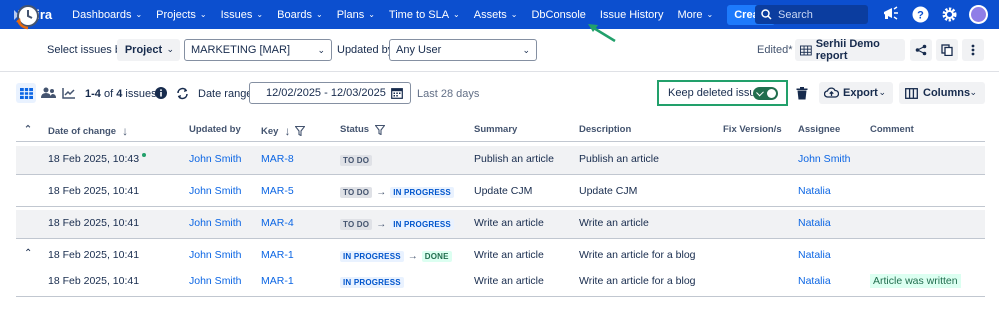 The height and width of the screenshot is (310, 999). Describe the element at coordinates (448, 94) in the screenshot. I see `last-days-label: Last 28 days` at that location.